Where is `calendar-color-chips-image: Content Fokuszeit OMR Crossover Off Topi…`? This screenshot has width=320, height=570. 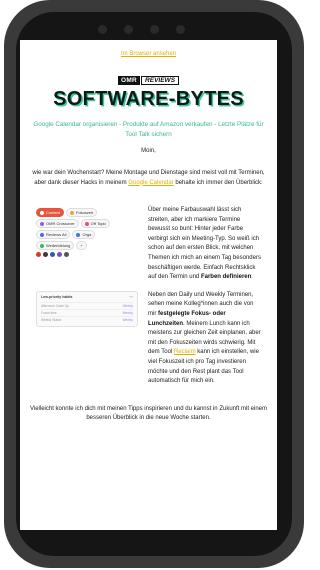
calendar-color-chips-image: Content Fokuszeit OMR Crossover Off Topi… is located at coordinates (87, 244).